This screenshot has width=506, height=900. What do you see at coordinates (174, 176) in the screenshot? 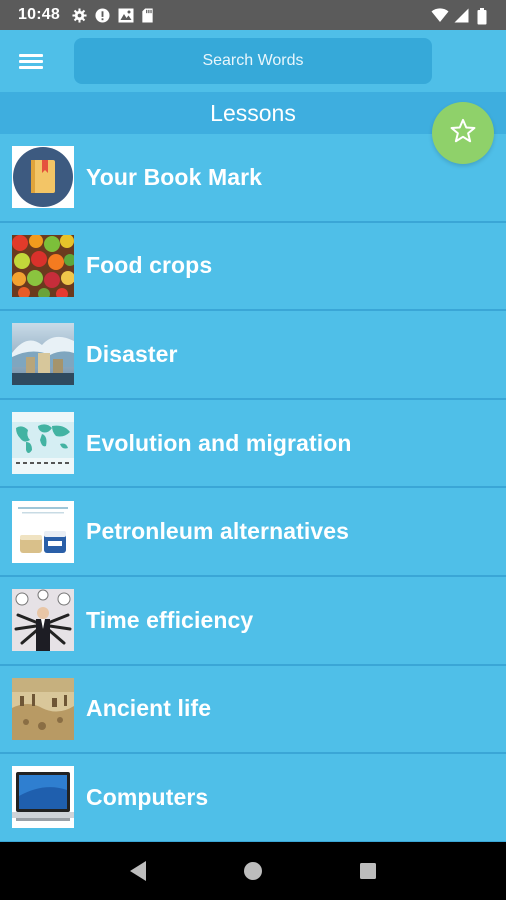
I see `lesson-label: Your Book Mark` at bounding box center [174, 176].